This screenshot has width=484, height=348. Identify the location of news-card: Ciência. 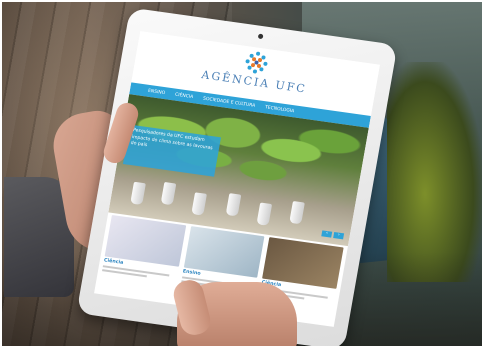
(142, 259).